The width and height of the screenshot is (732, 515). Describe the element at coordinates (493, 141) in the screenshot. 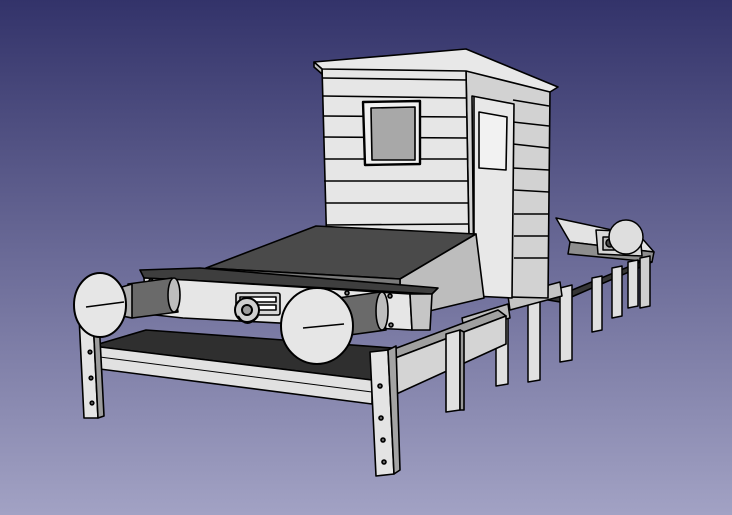

I see `cab-door-window` at that location.